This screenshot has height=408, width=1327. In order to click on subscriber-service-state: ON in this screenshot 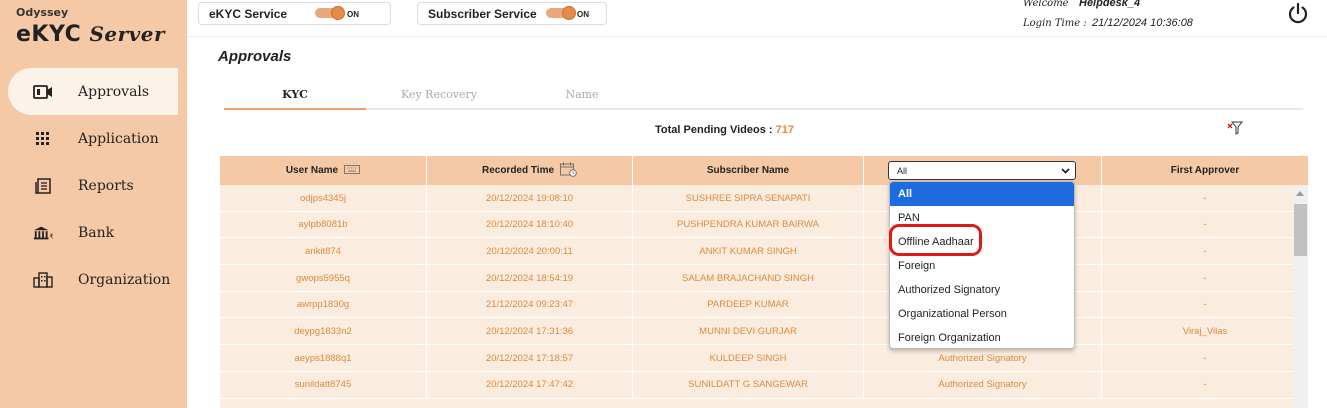, I will do `click(583, 14)`.